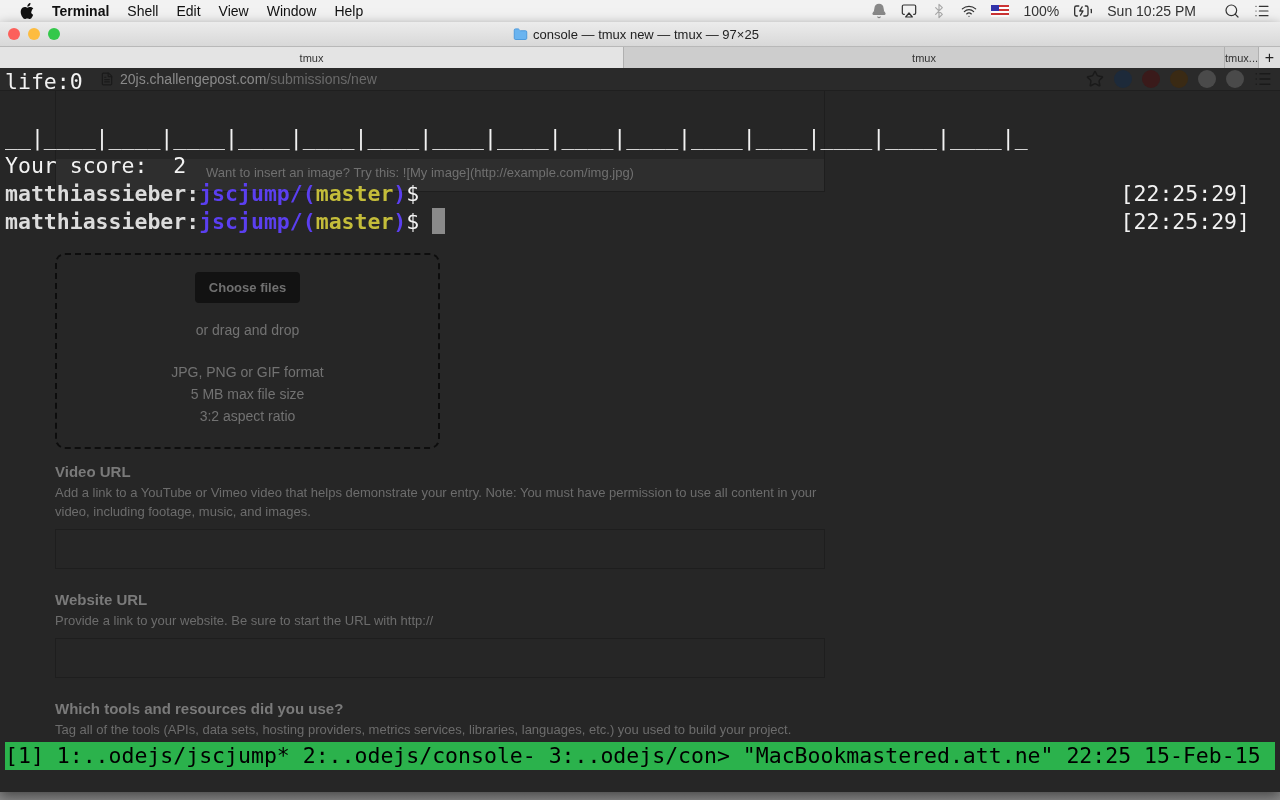 Image resolution: width=1280 pixels, height=800 pixels. What do you see at coordinates (247, 351) in the screenshot?
I see `dropzone: Choose files or drag and drop JPG, PNG or GIF format 5 MB max file size 3:2 aspect ratio` at bounding box center [247, 351].